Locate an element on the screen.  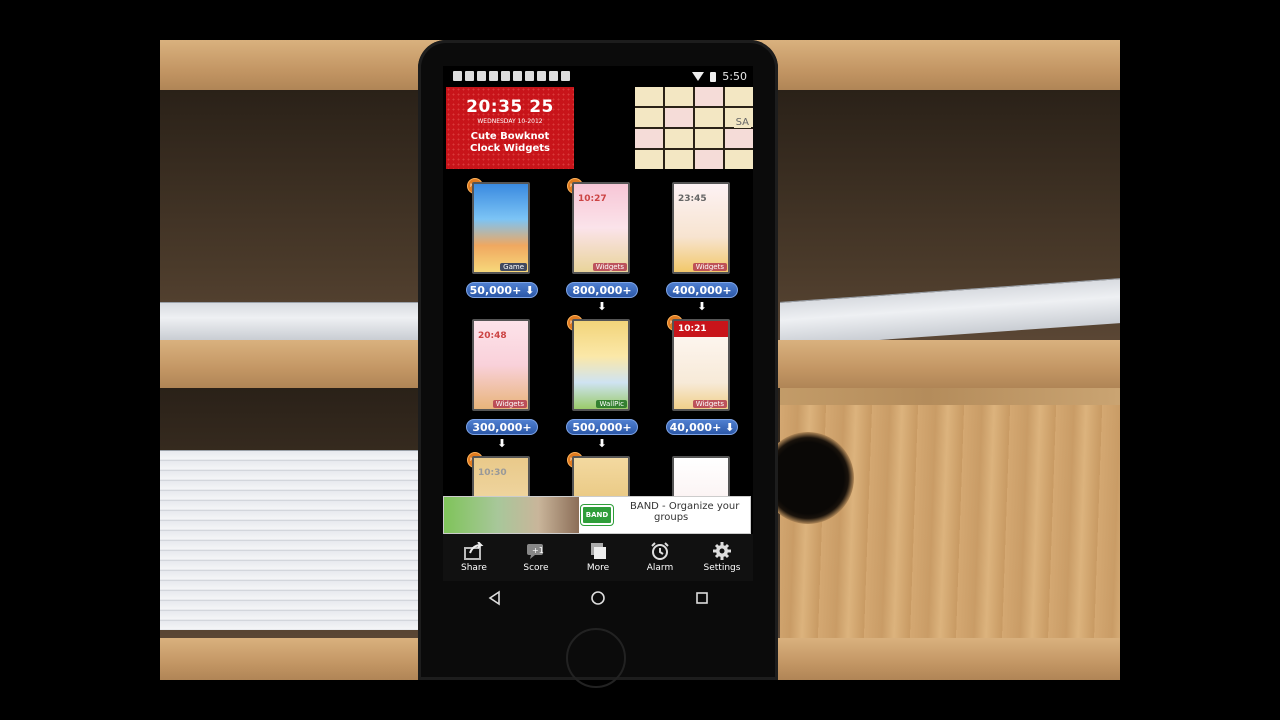
thumb-time: 10:21 is located at coordinates (692, 329).